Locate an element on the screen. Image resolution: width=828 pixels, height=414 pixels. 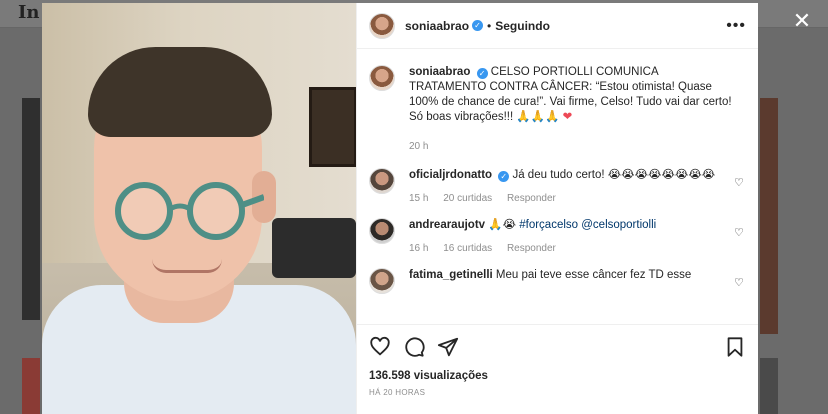
video-chair is located at coordinates (314, 248).